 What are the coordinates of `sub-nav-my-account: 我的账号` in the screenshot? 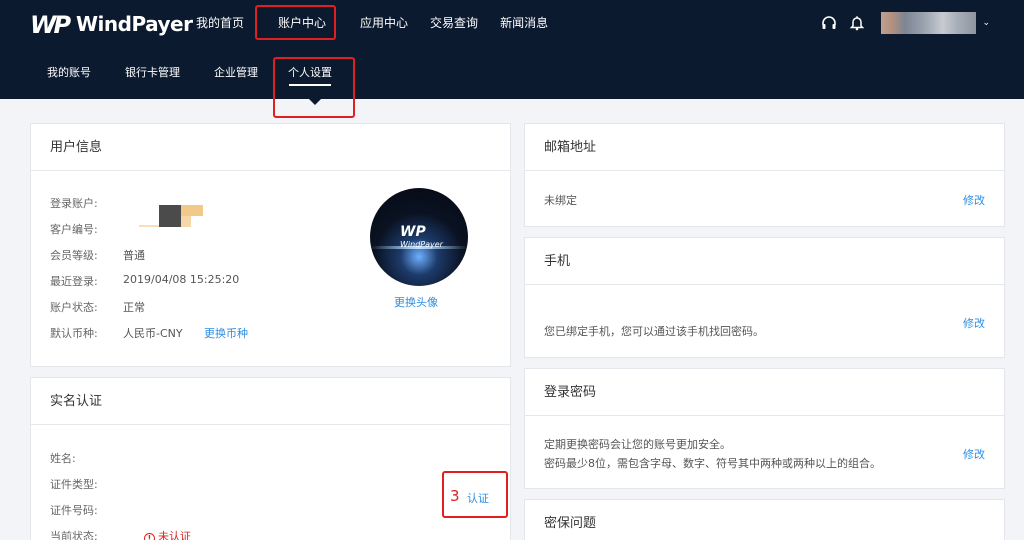 It's located at (69, 73).